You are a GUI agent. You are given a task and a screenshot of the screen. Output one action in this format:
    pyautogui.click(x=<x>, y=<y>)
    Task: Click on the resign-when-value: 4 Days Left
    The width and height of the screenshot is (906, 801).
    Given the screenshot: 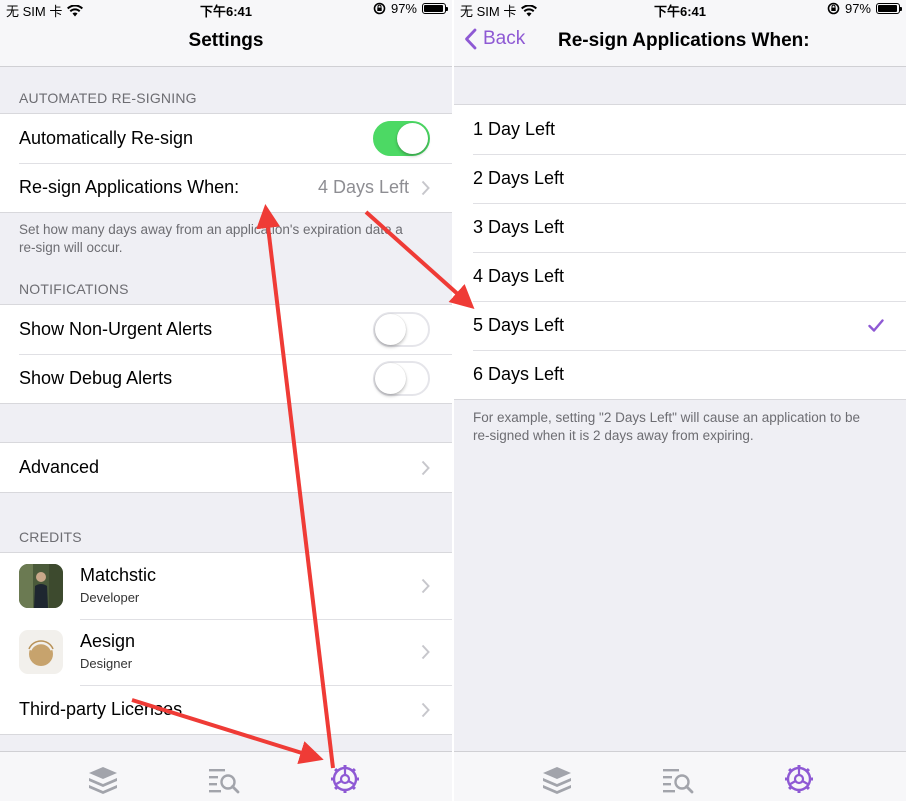 What is the action you would take?
    pyautogui.click(x=363, y=187)
    